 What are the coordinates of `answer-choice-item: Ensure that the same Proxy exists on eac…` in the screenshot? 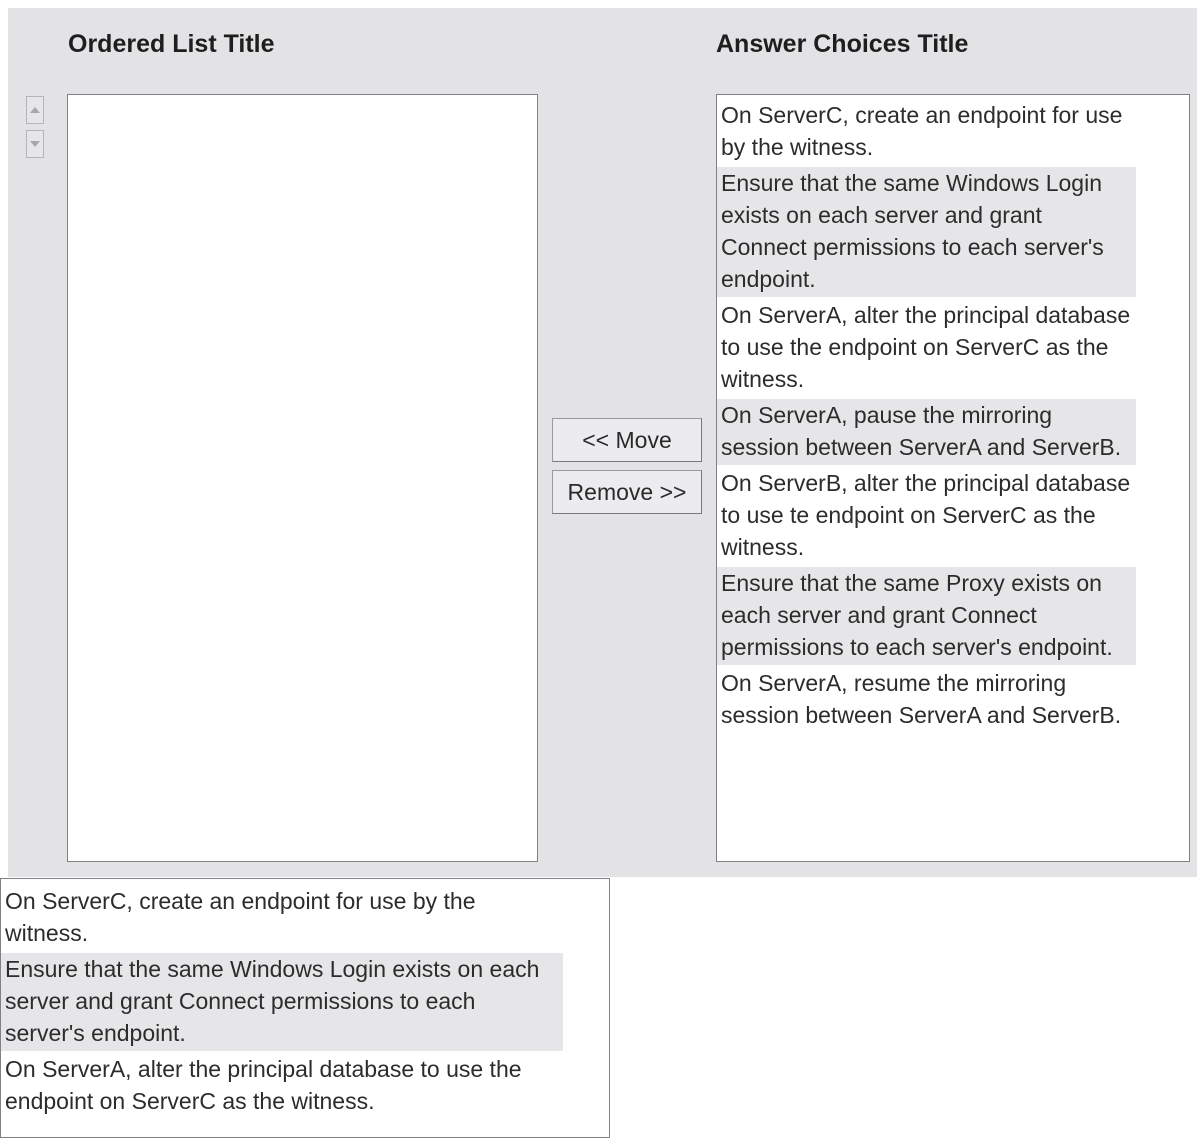 It's located at (926, 616).